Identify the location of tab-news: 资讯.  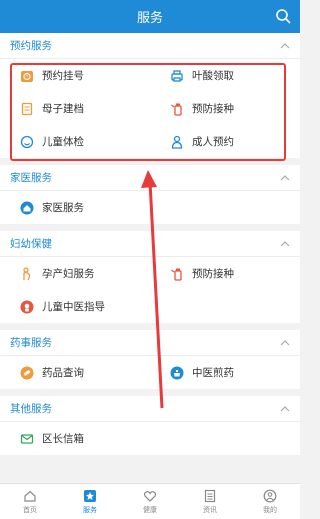
(210, 501).